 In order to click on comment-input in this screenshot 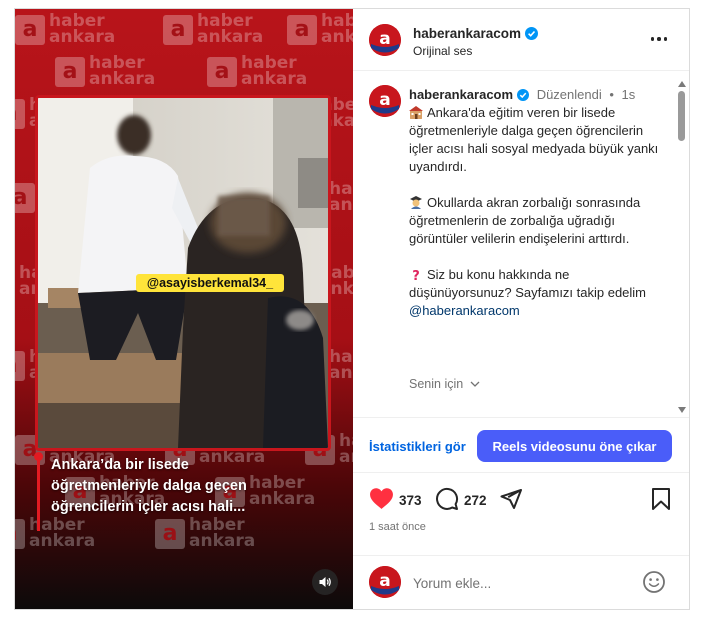, I will do `click(523, 583)`.